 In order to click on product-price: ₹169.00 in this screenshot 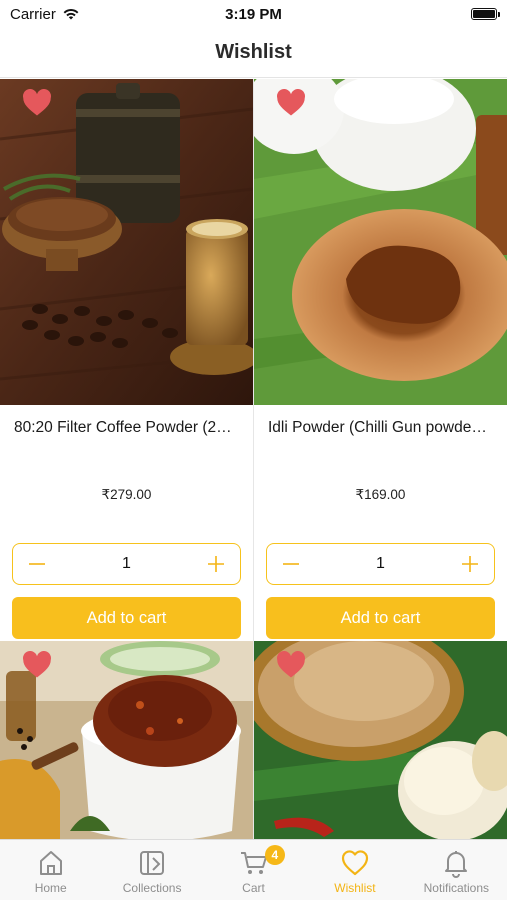, I will do `click(380, 494)`.